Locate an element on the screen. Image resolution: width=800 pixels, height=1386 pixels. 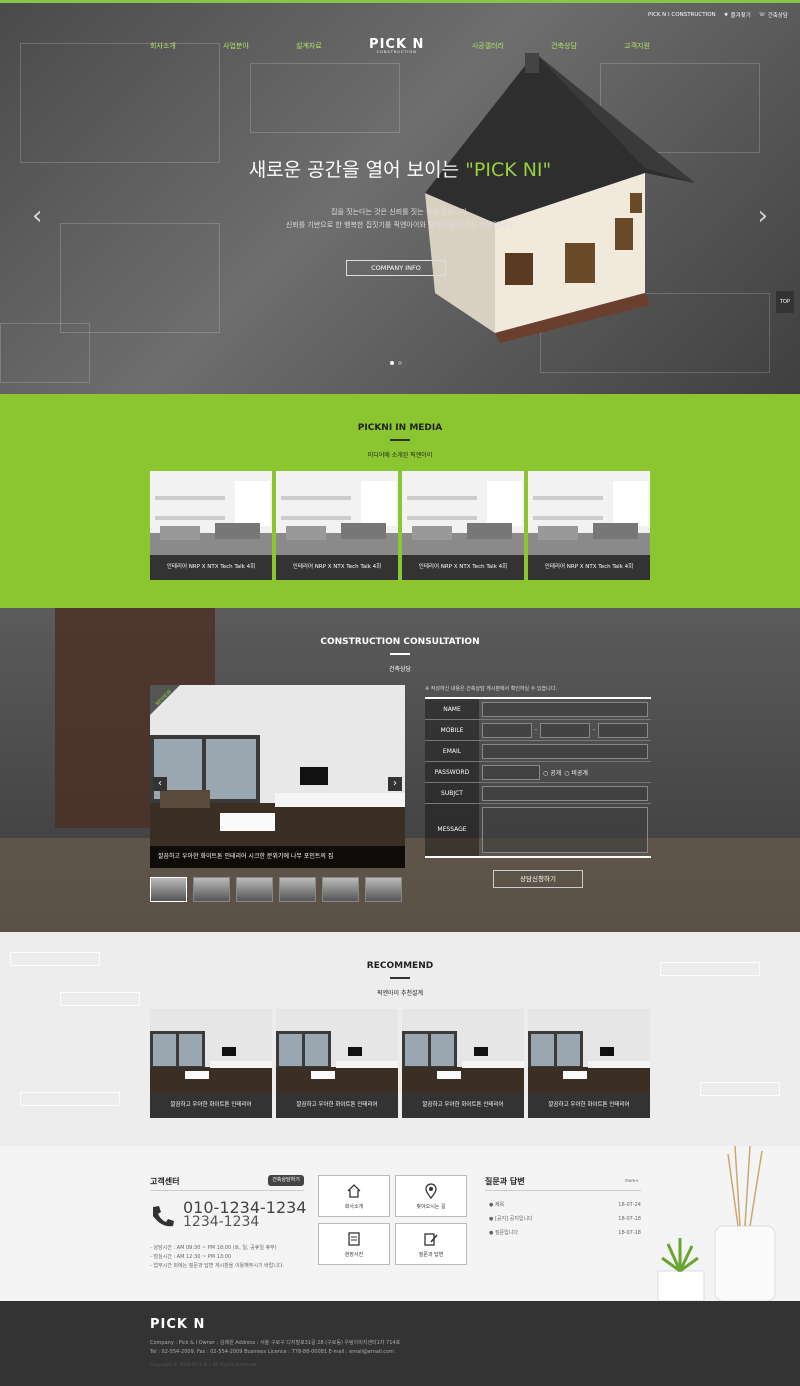
footer-logo: PICK N is located at coordinates (178, 1324).